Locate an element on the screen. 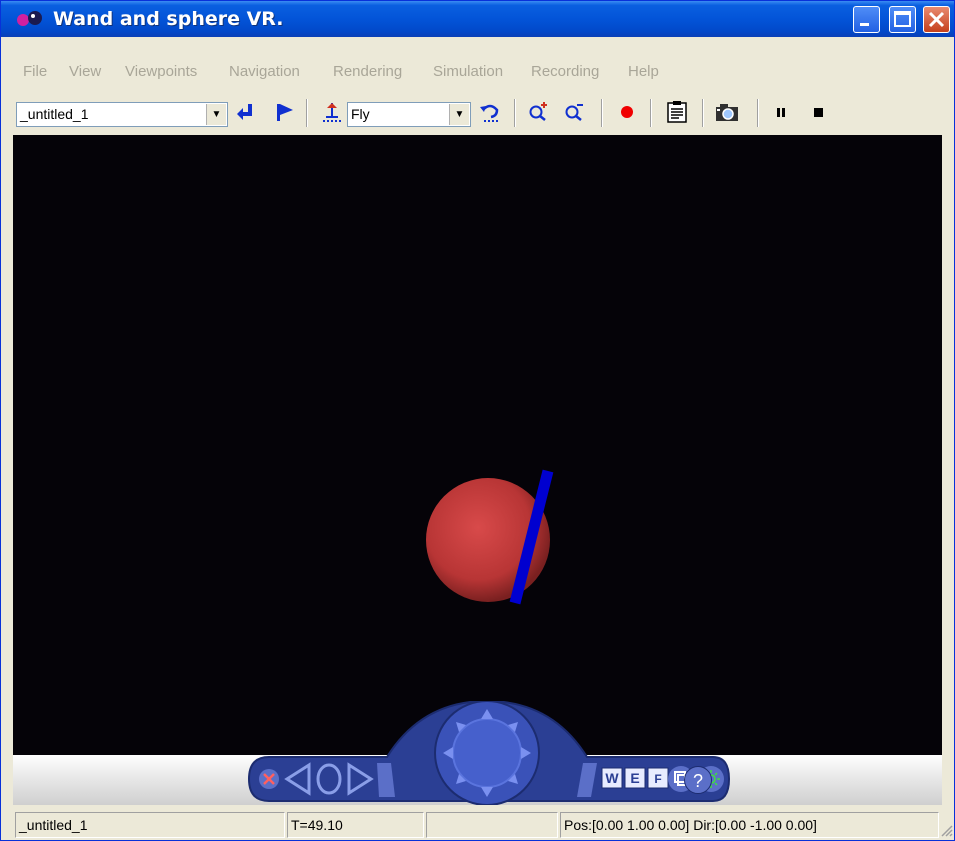  world-select-value: _untitled_1 is located at coordinates (54, 114).